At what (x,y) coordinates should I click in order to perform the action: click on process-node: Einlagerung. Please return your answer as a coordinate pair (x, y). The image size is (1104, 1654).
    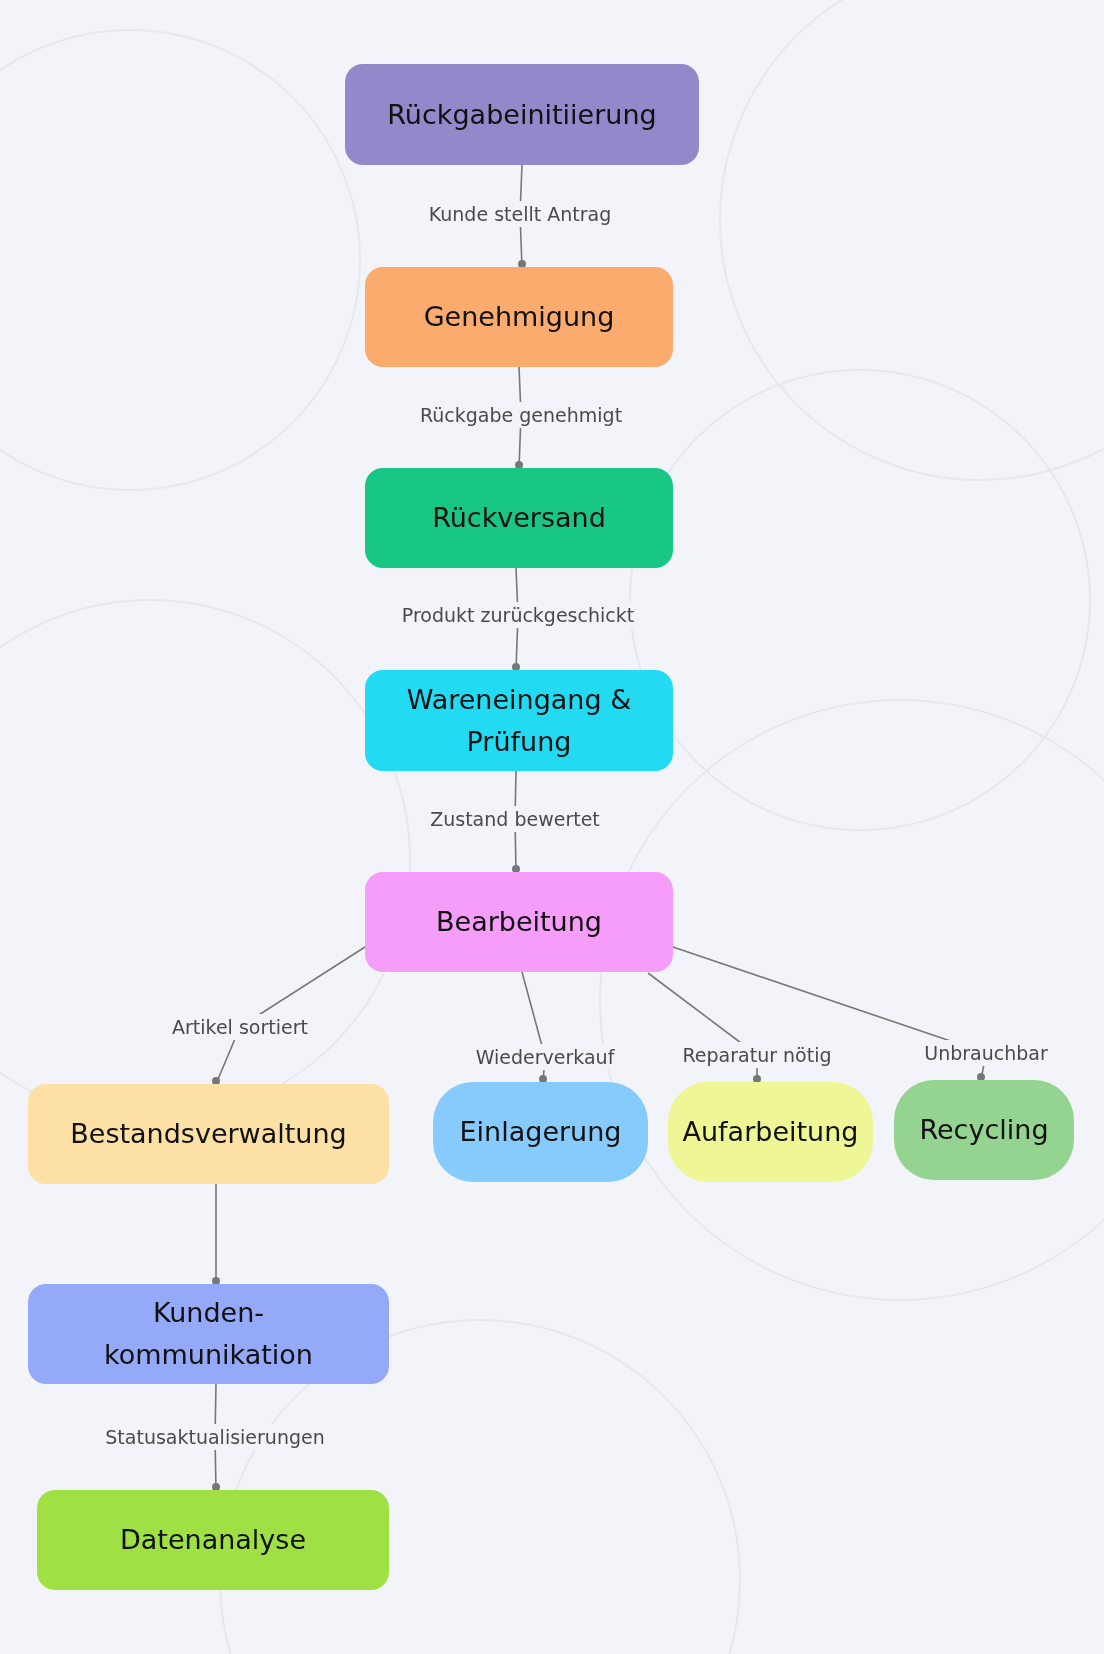
    Looking at the image, I should click on (540, 1132).